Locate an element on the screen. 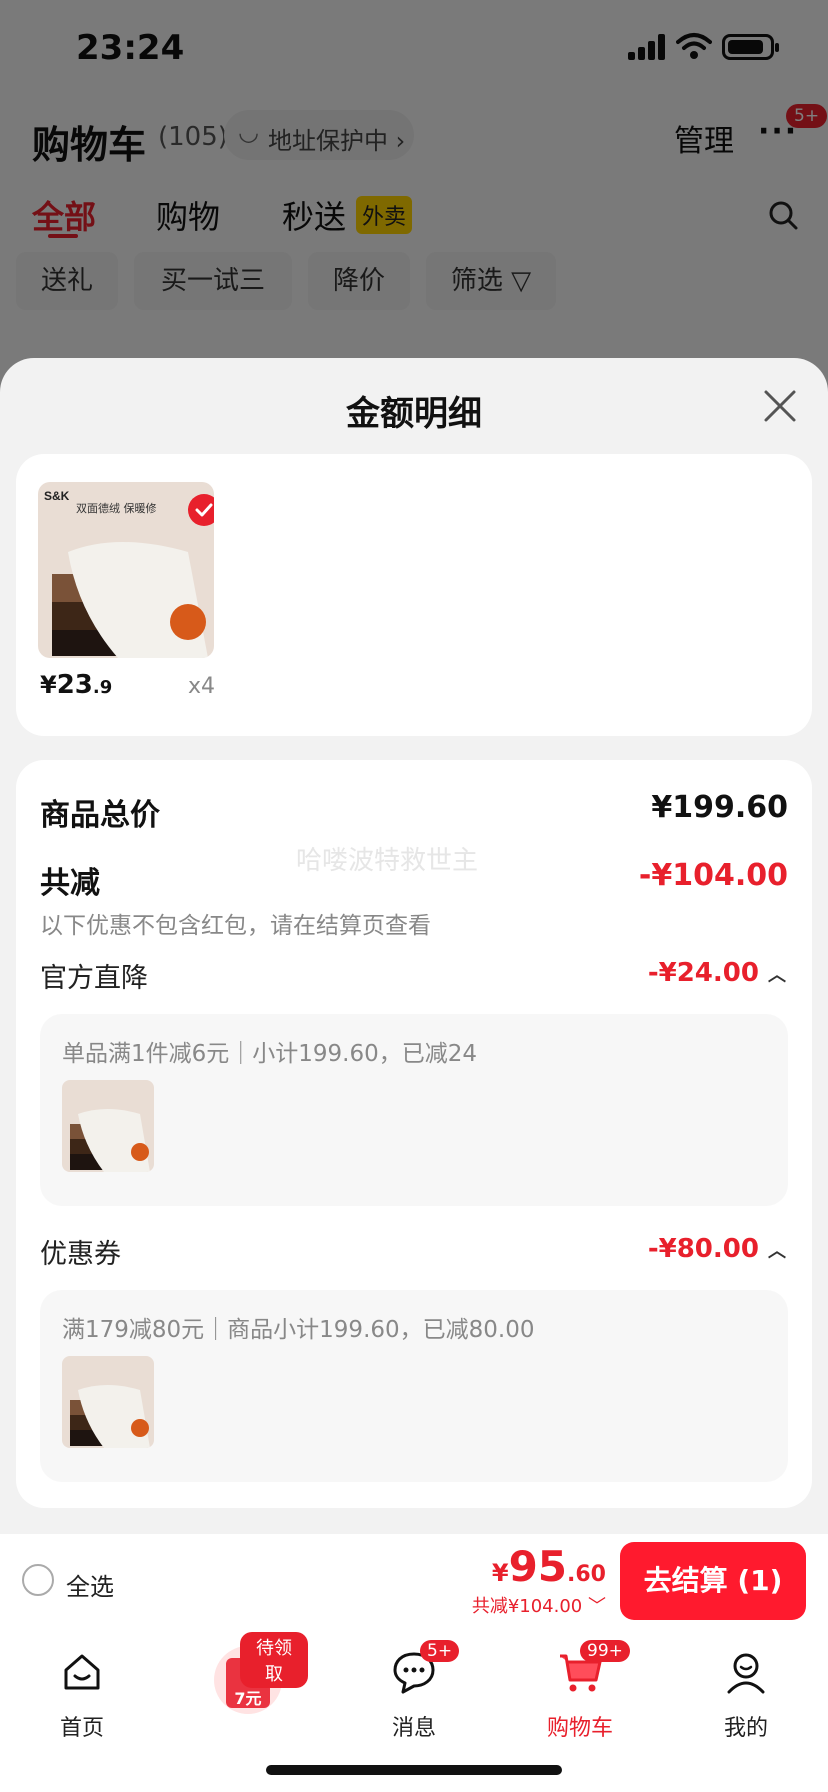 The image size is (828, 1792). checkout-saved-toggle: 共减¥104.00 ﹀ is located at coordinates (539, 1605).